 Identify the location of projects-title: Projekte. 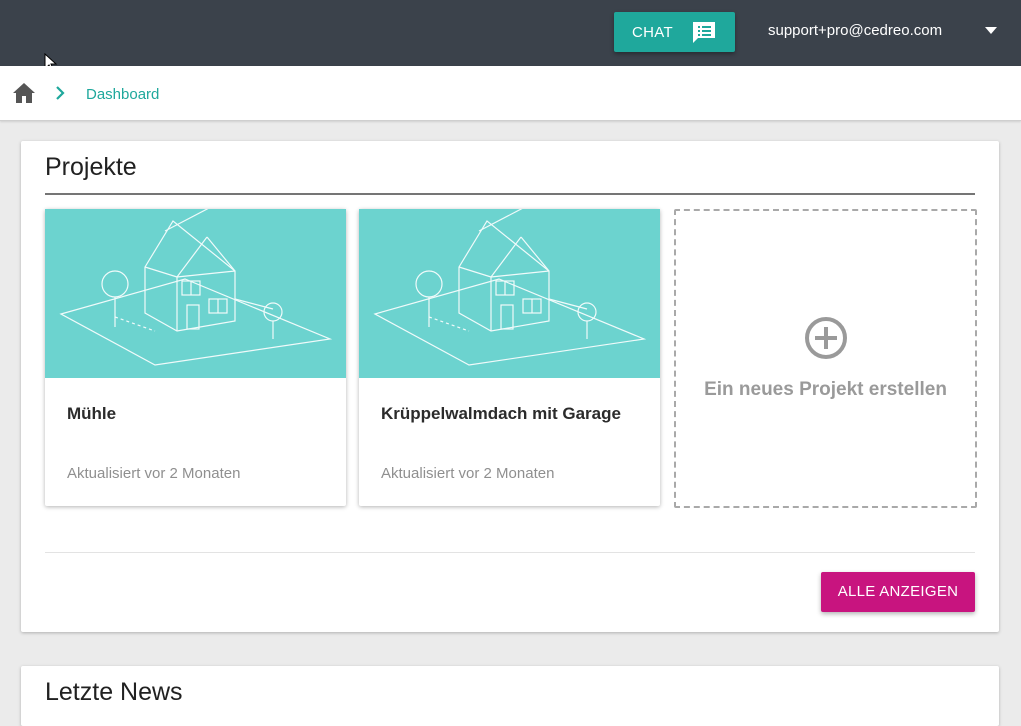
(91, 167).